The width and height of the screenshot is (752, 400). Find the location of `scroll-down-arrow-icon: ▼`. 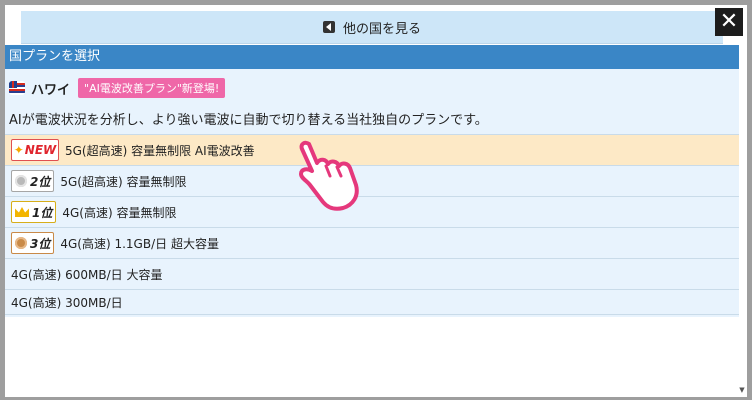

scroll-down-arrow-icon: ▼ is located at coordinates (742, 390).